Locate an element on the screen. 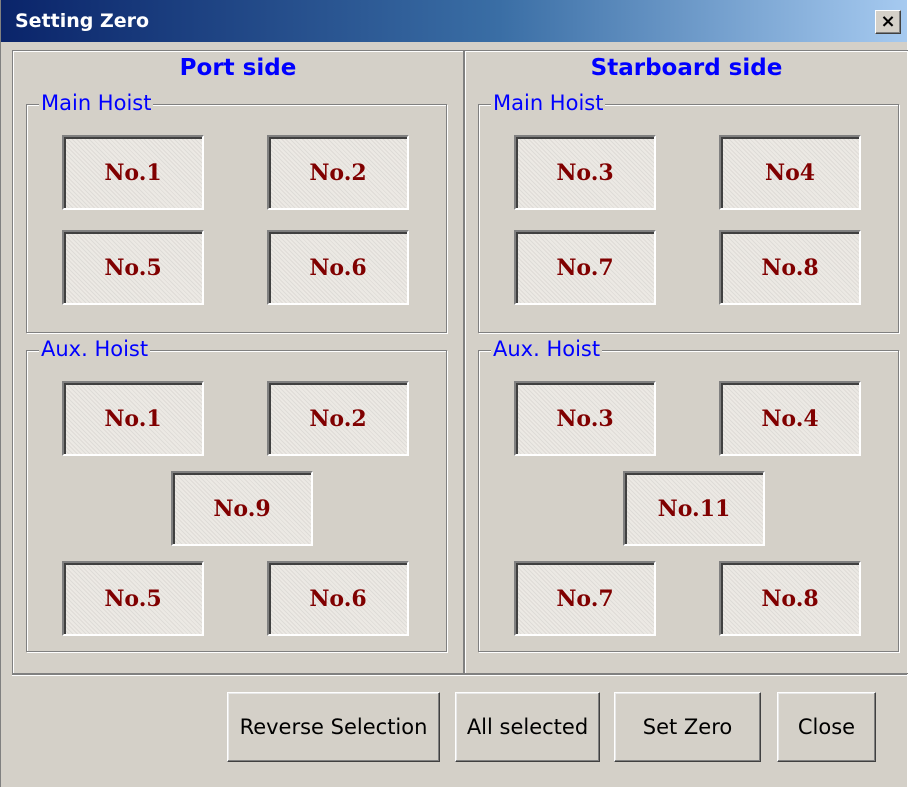  starboard-aux-hoist-no8-button: No.8 is located at coordinates (790, 598).